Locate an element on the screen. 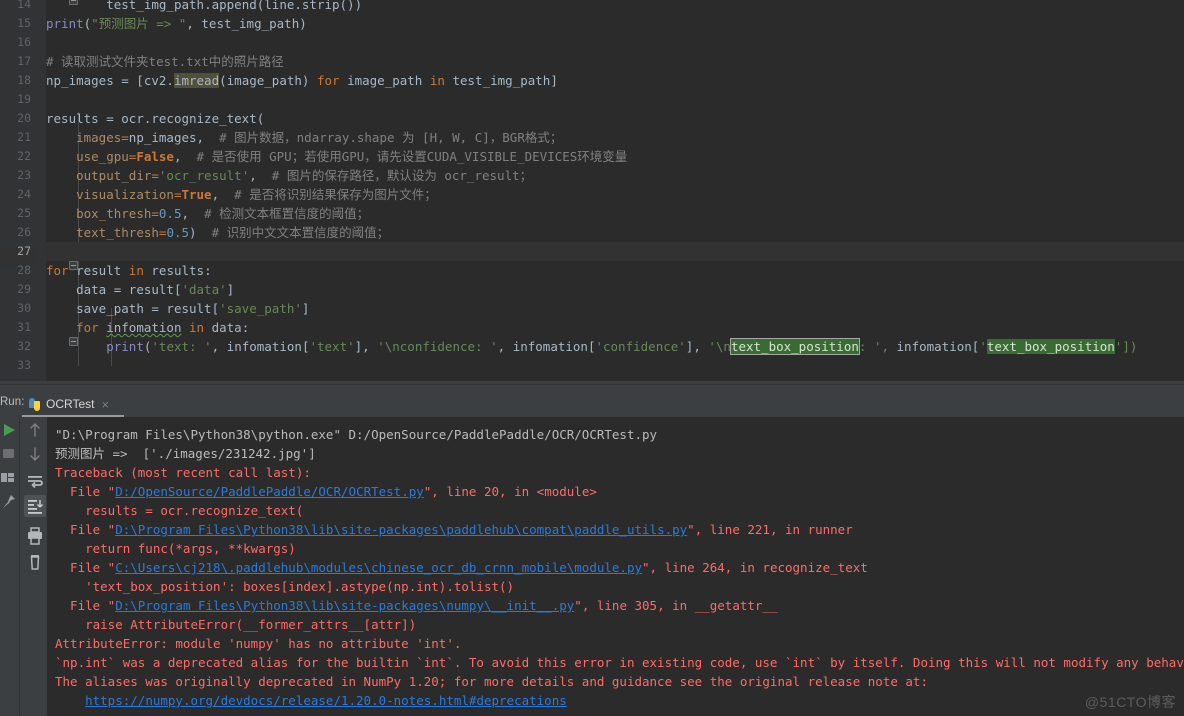 This screenshot has width=1184, height=716. param-text-thresh: text_thresh is located at coordinates (117, 232).